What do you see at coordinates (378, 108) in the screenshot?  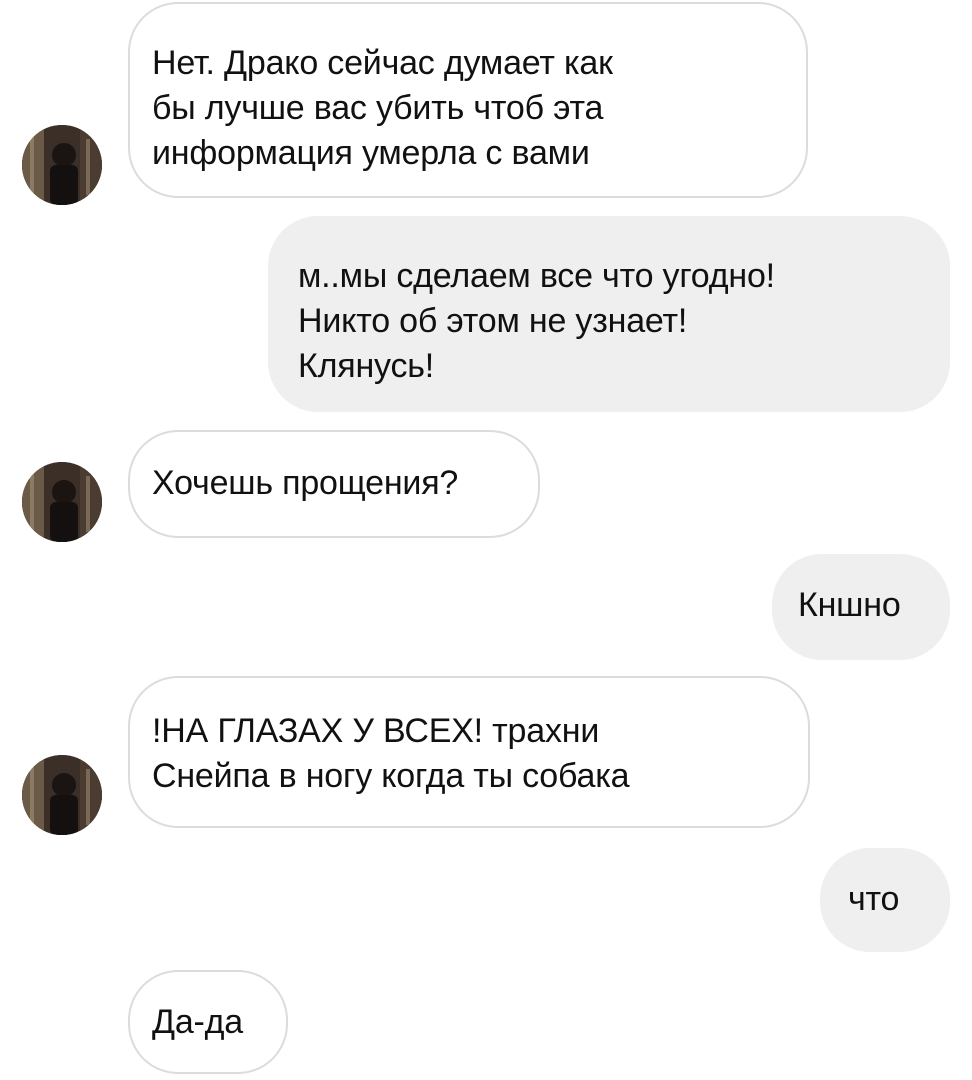 I see `message-text-line: бы лучше вас убить чтоб эта` at bounding box center [378, 108].